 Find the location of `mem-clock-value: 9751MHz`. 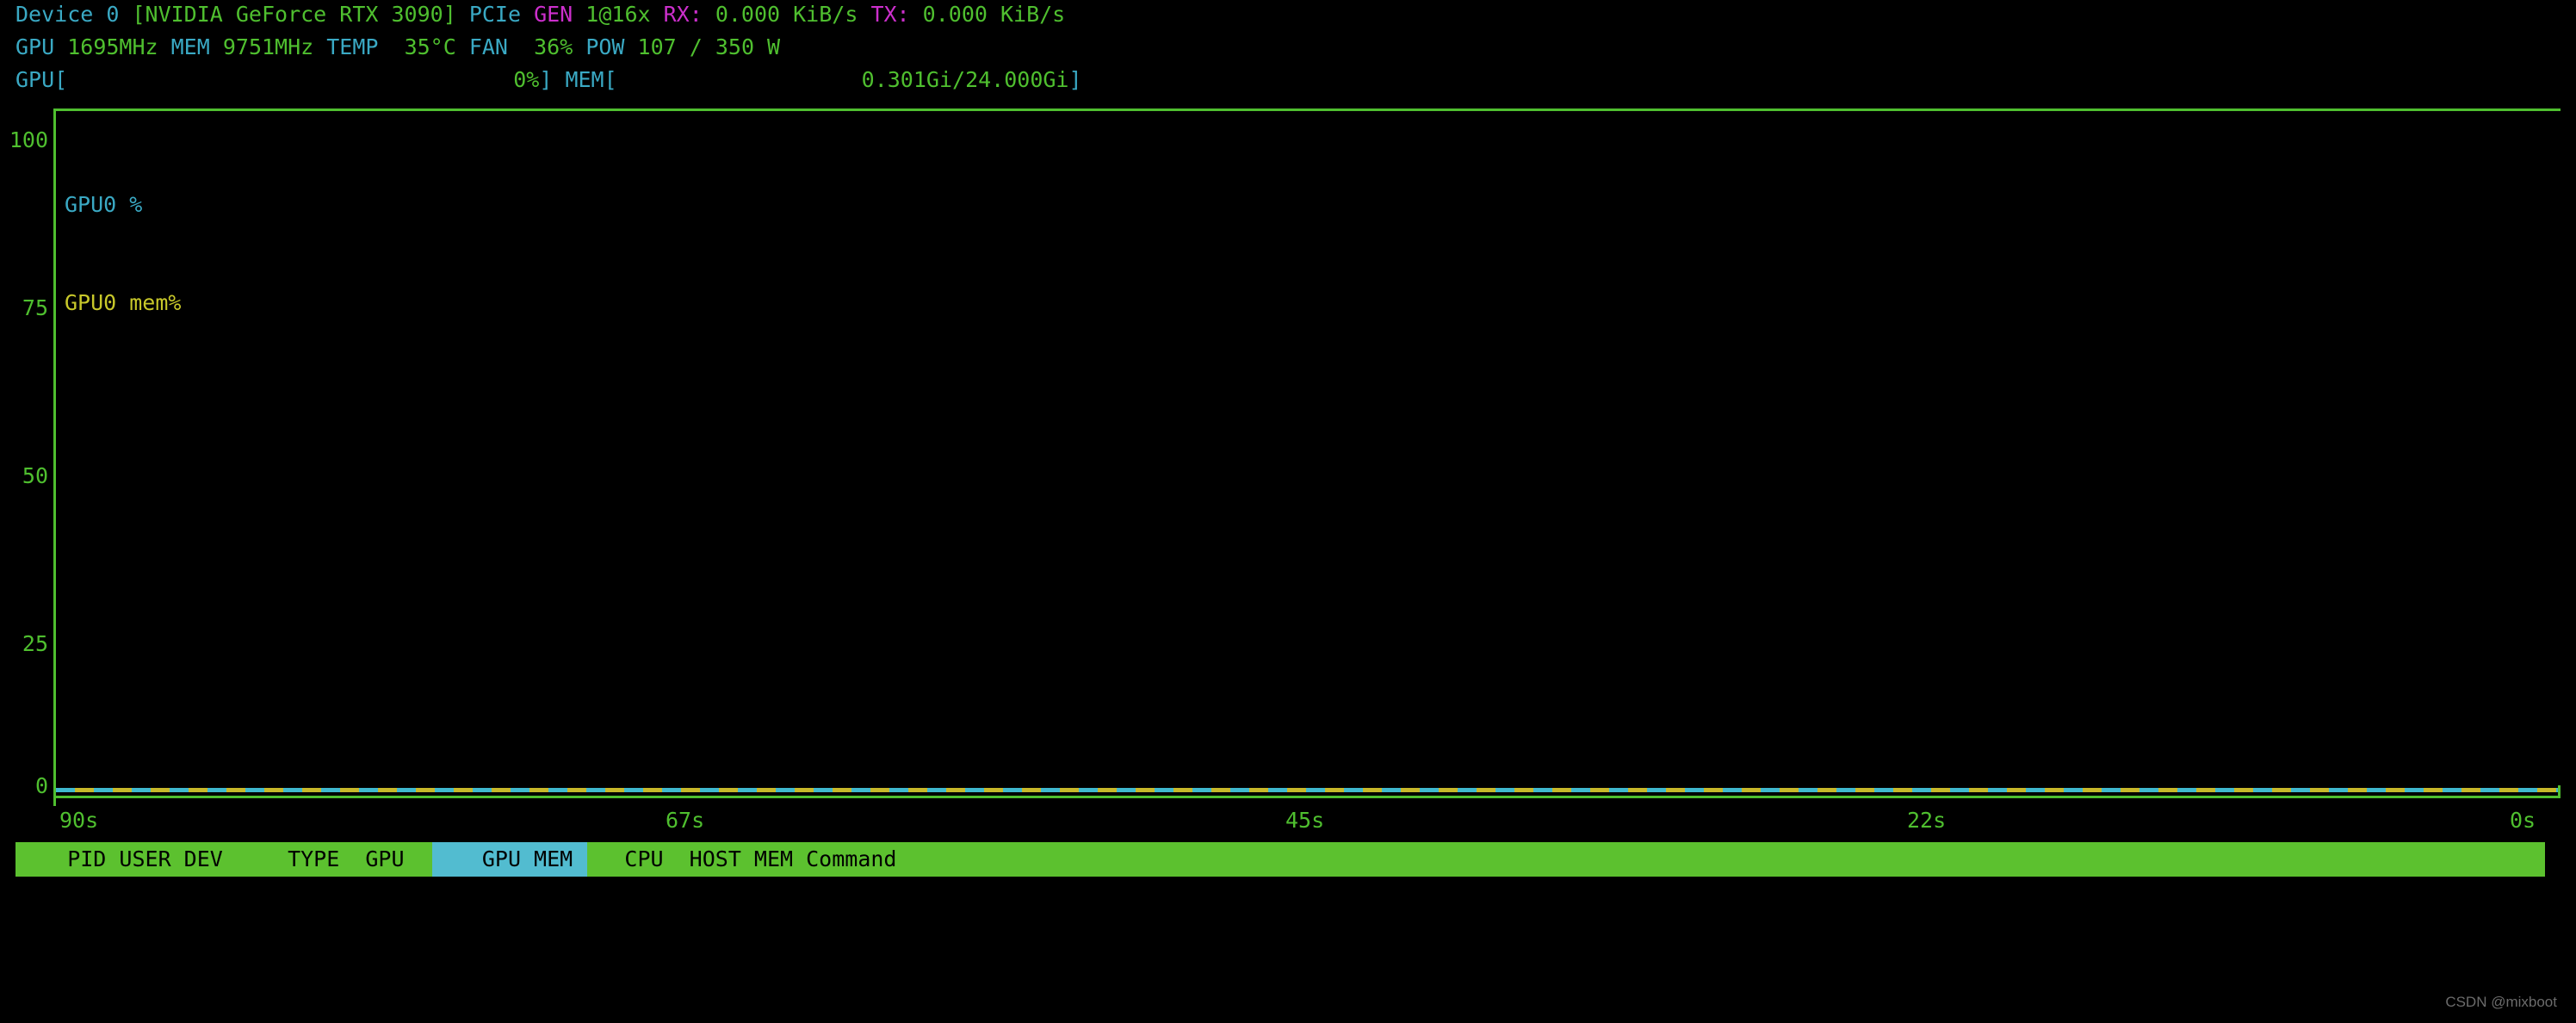

mem-clock-value: 9751MHz is located at coordinates (268, 47).